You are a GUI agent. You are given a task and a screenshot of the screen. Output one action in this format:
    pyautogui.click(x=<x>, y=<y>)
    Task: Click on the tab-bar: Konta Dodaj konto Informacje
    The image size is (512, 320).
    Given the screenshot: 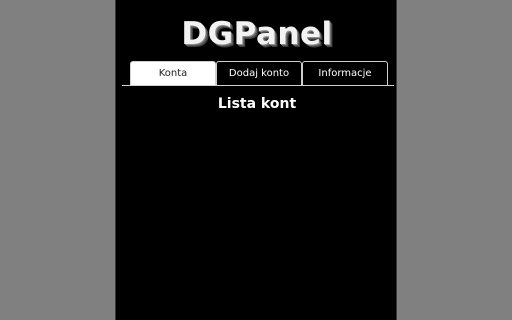 What is the action you would take?
    pyautogui.click(x=259, y=73)
    